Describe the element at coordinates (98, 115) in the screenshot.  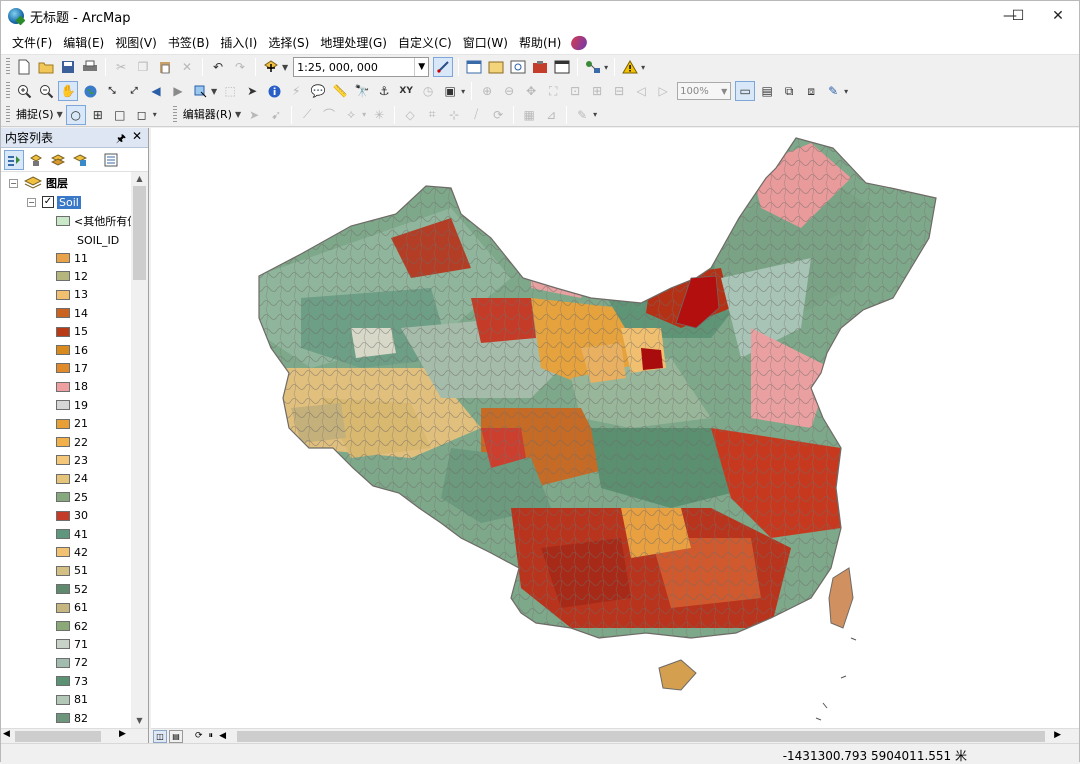
I see `end-snapping-icon: ⊞` at that location.